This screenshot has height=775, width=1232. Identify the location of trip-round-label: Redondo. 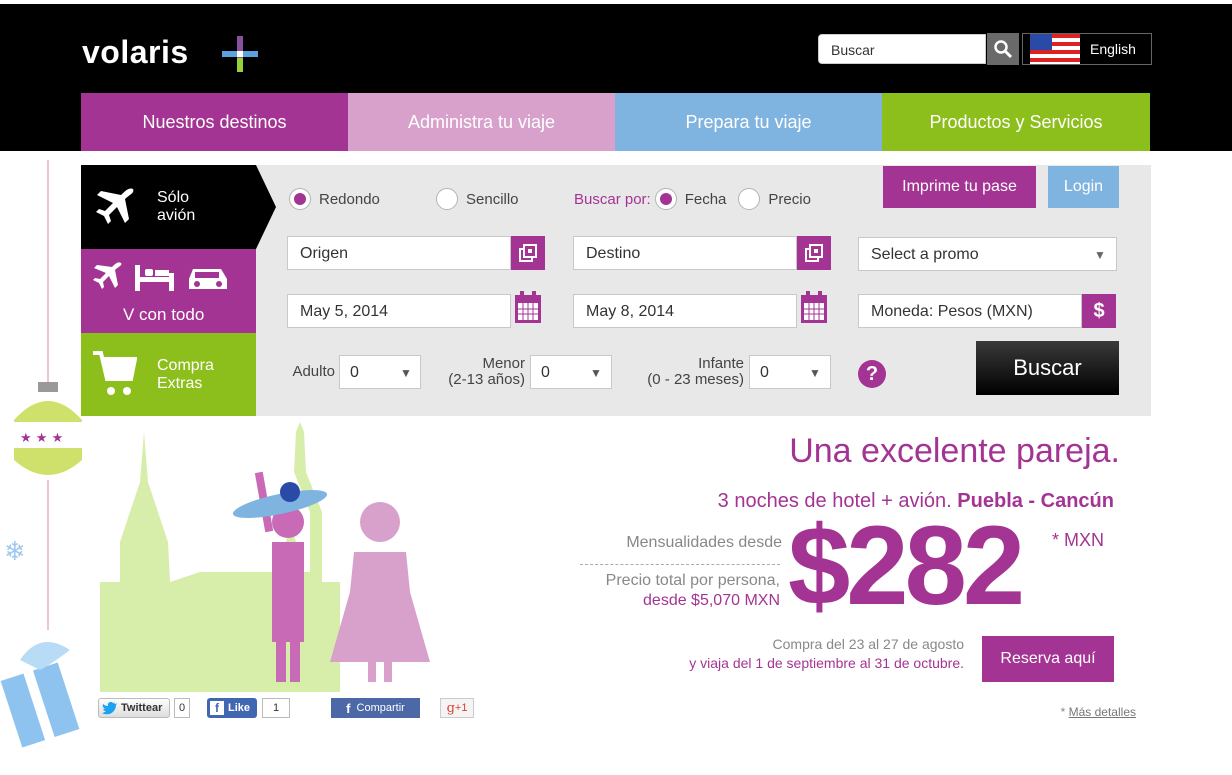
(349, 199).